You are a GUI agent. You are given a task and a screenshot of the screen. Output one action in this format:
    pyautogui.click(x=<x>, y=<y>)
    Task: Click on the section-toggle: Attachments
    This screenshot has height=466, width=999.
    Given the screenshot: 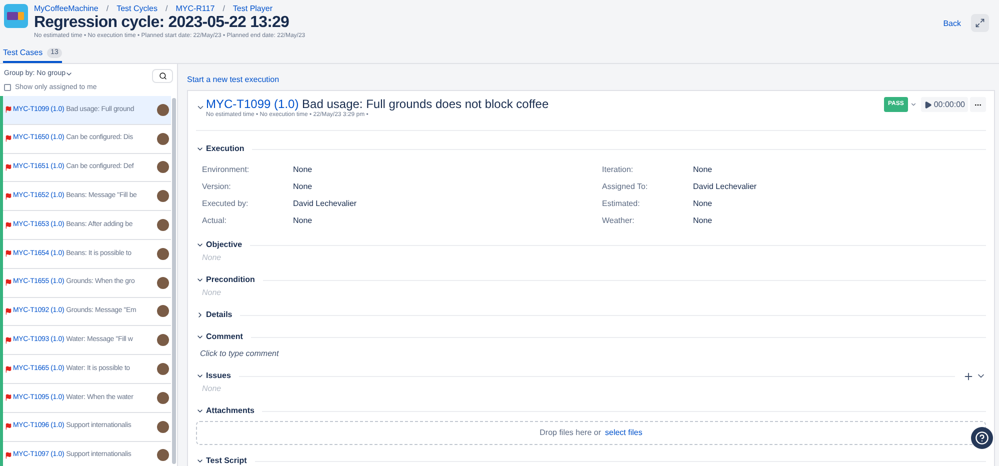 What is the action you would take?
    pyautogui.click(x=225, y=411)
    